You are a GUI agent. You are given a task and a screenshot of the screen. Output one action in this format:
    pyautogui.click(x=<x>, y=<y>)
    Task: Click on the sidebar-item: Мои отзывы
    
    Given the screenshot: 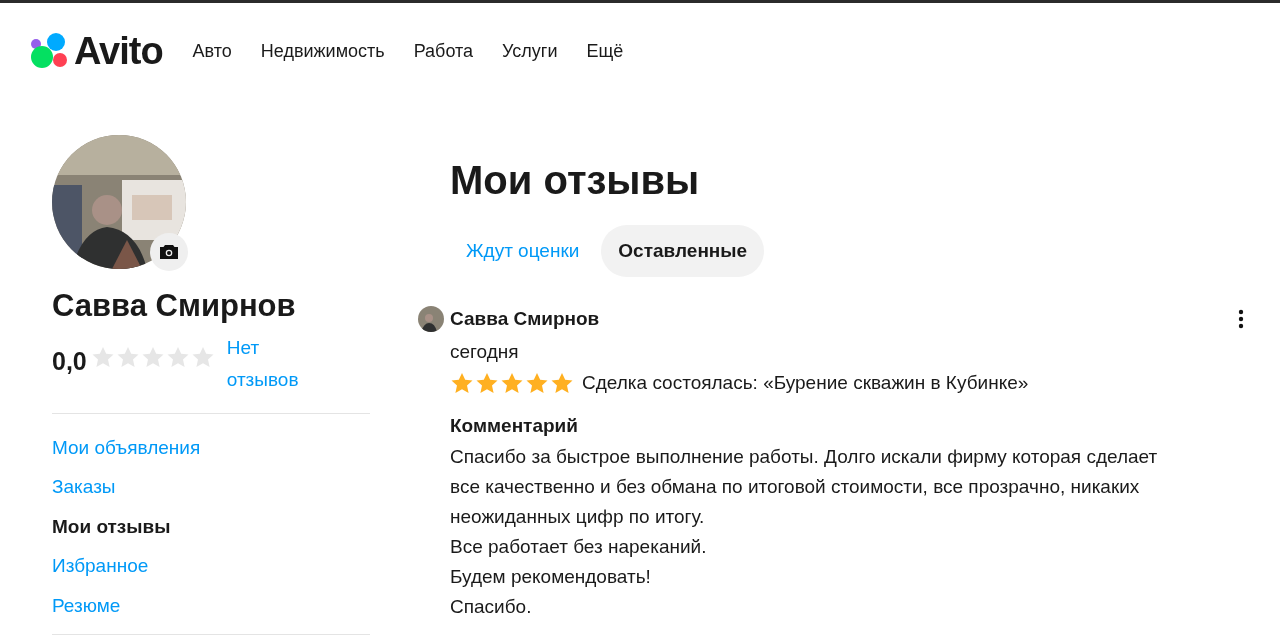 What is the action you would take?
    pyautogui.click(x=211, y=527)
    